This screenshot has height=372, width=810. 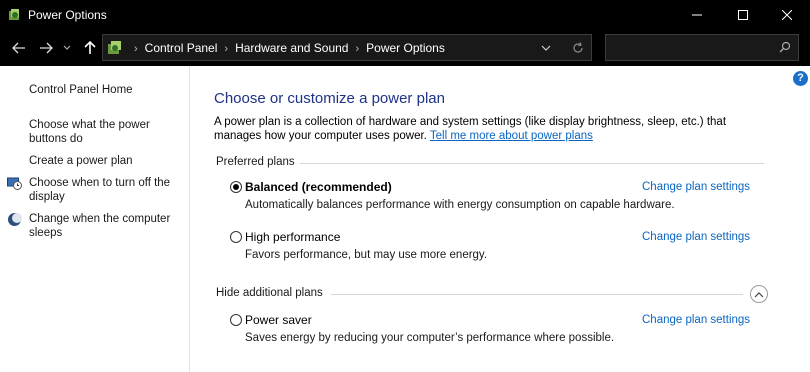 What do you see at coordinates (104, 226) in the screenshot?
I see `sidebar-item-sleep: Change when the computer sleeps` at bounding box center [104, 226].